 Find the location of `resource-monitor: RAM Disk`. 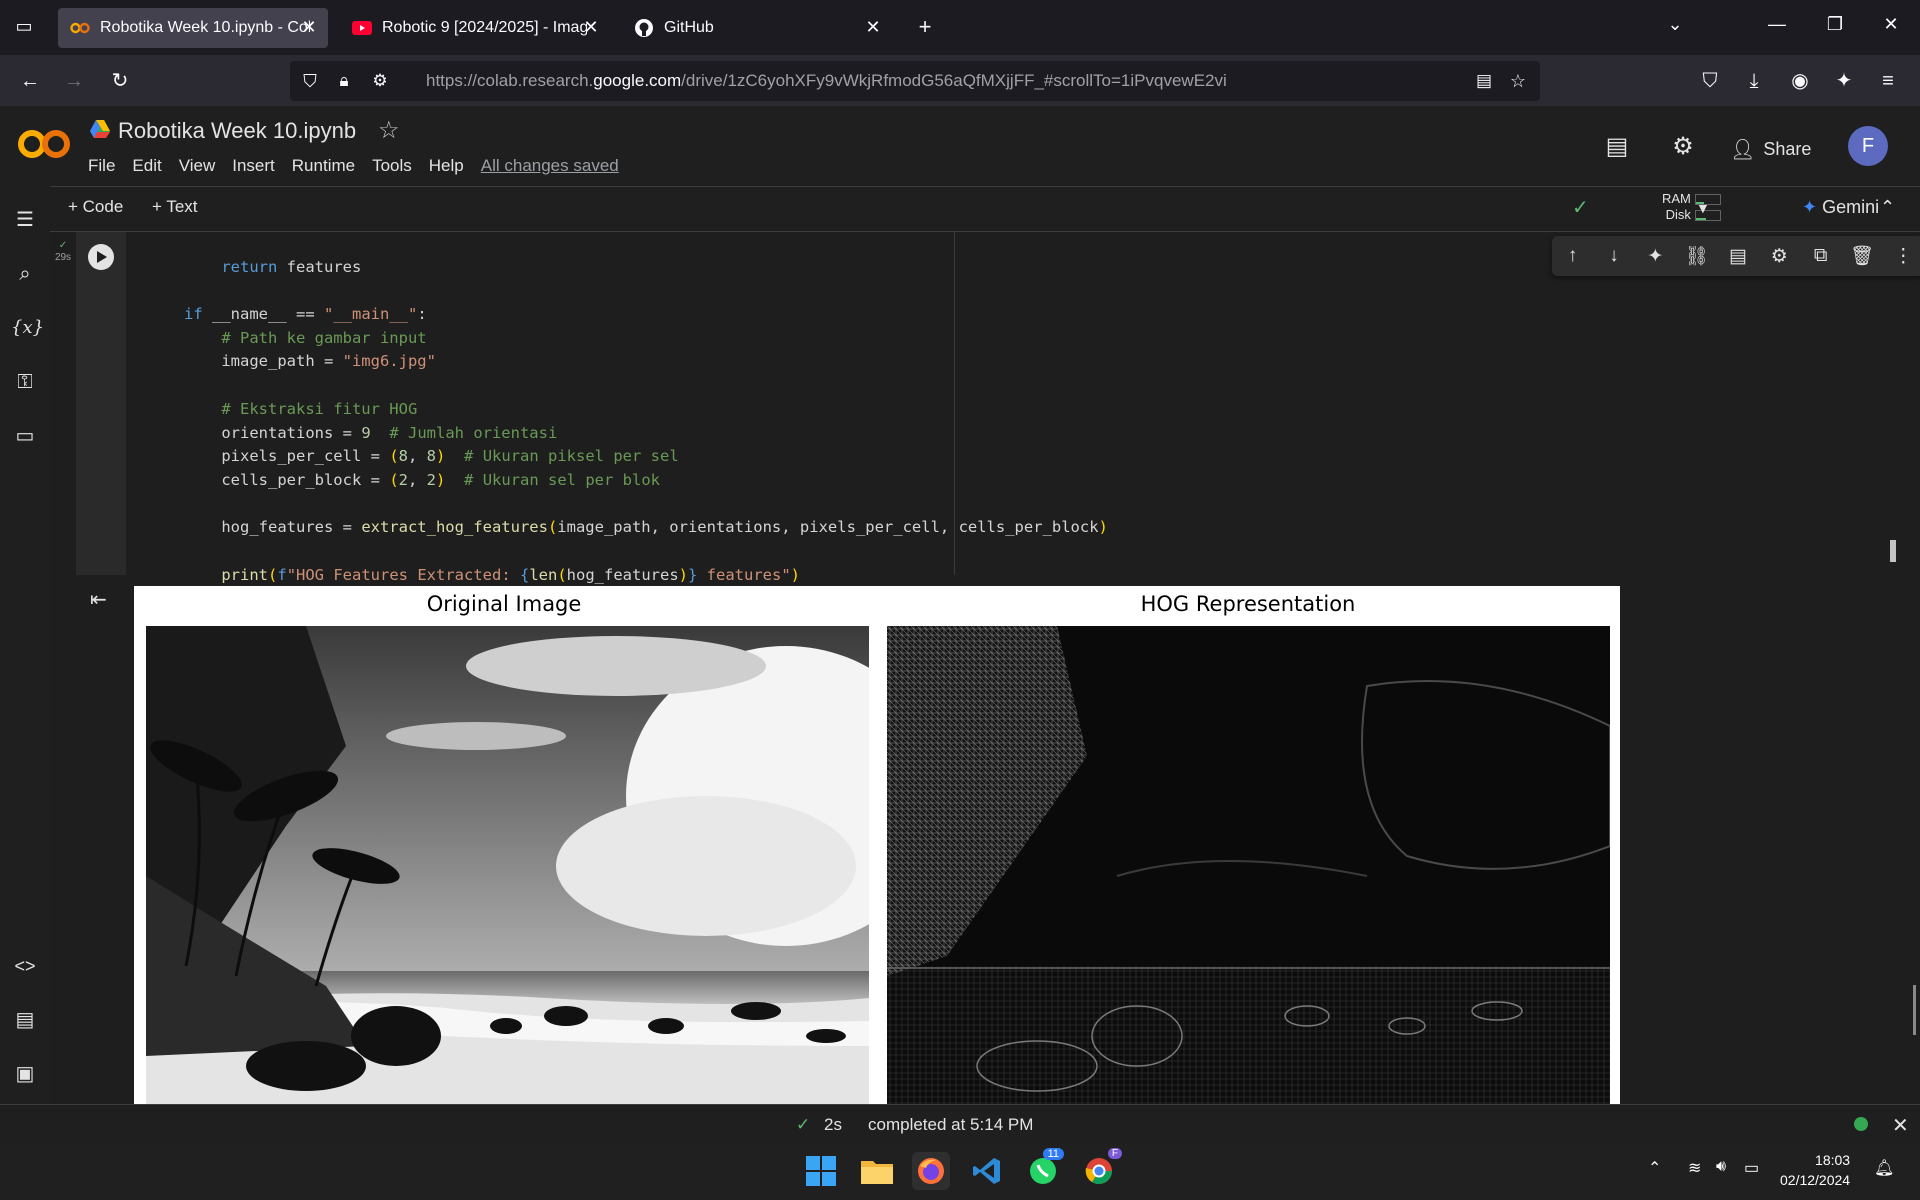

resource-monitor: RAM Disk is located at coordinates (1691, 207).